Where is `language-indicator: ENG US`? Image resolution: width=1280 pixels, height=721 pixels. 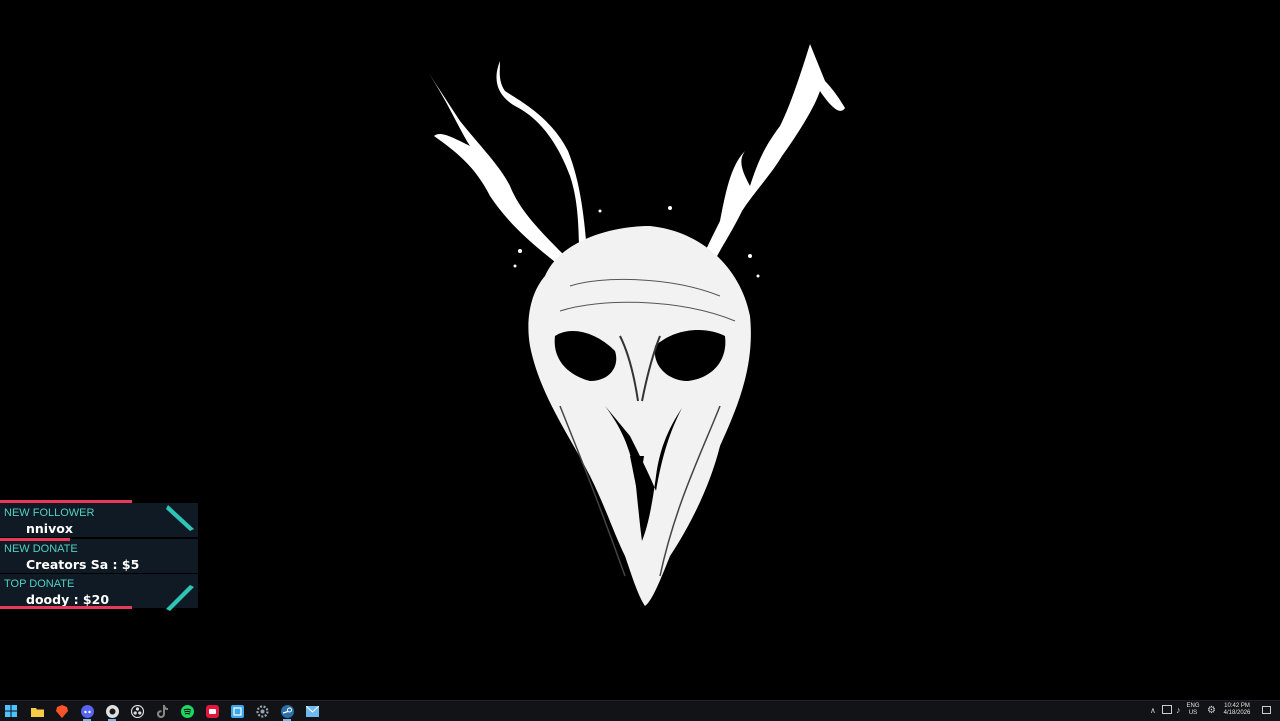 language-indicator: ENG US is located at coordinates (1193, 710).